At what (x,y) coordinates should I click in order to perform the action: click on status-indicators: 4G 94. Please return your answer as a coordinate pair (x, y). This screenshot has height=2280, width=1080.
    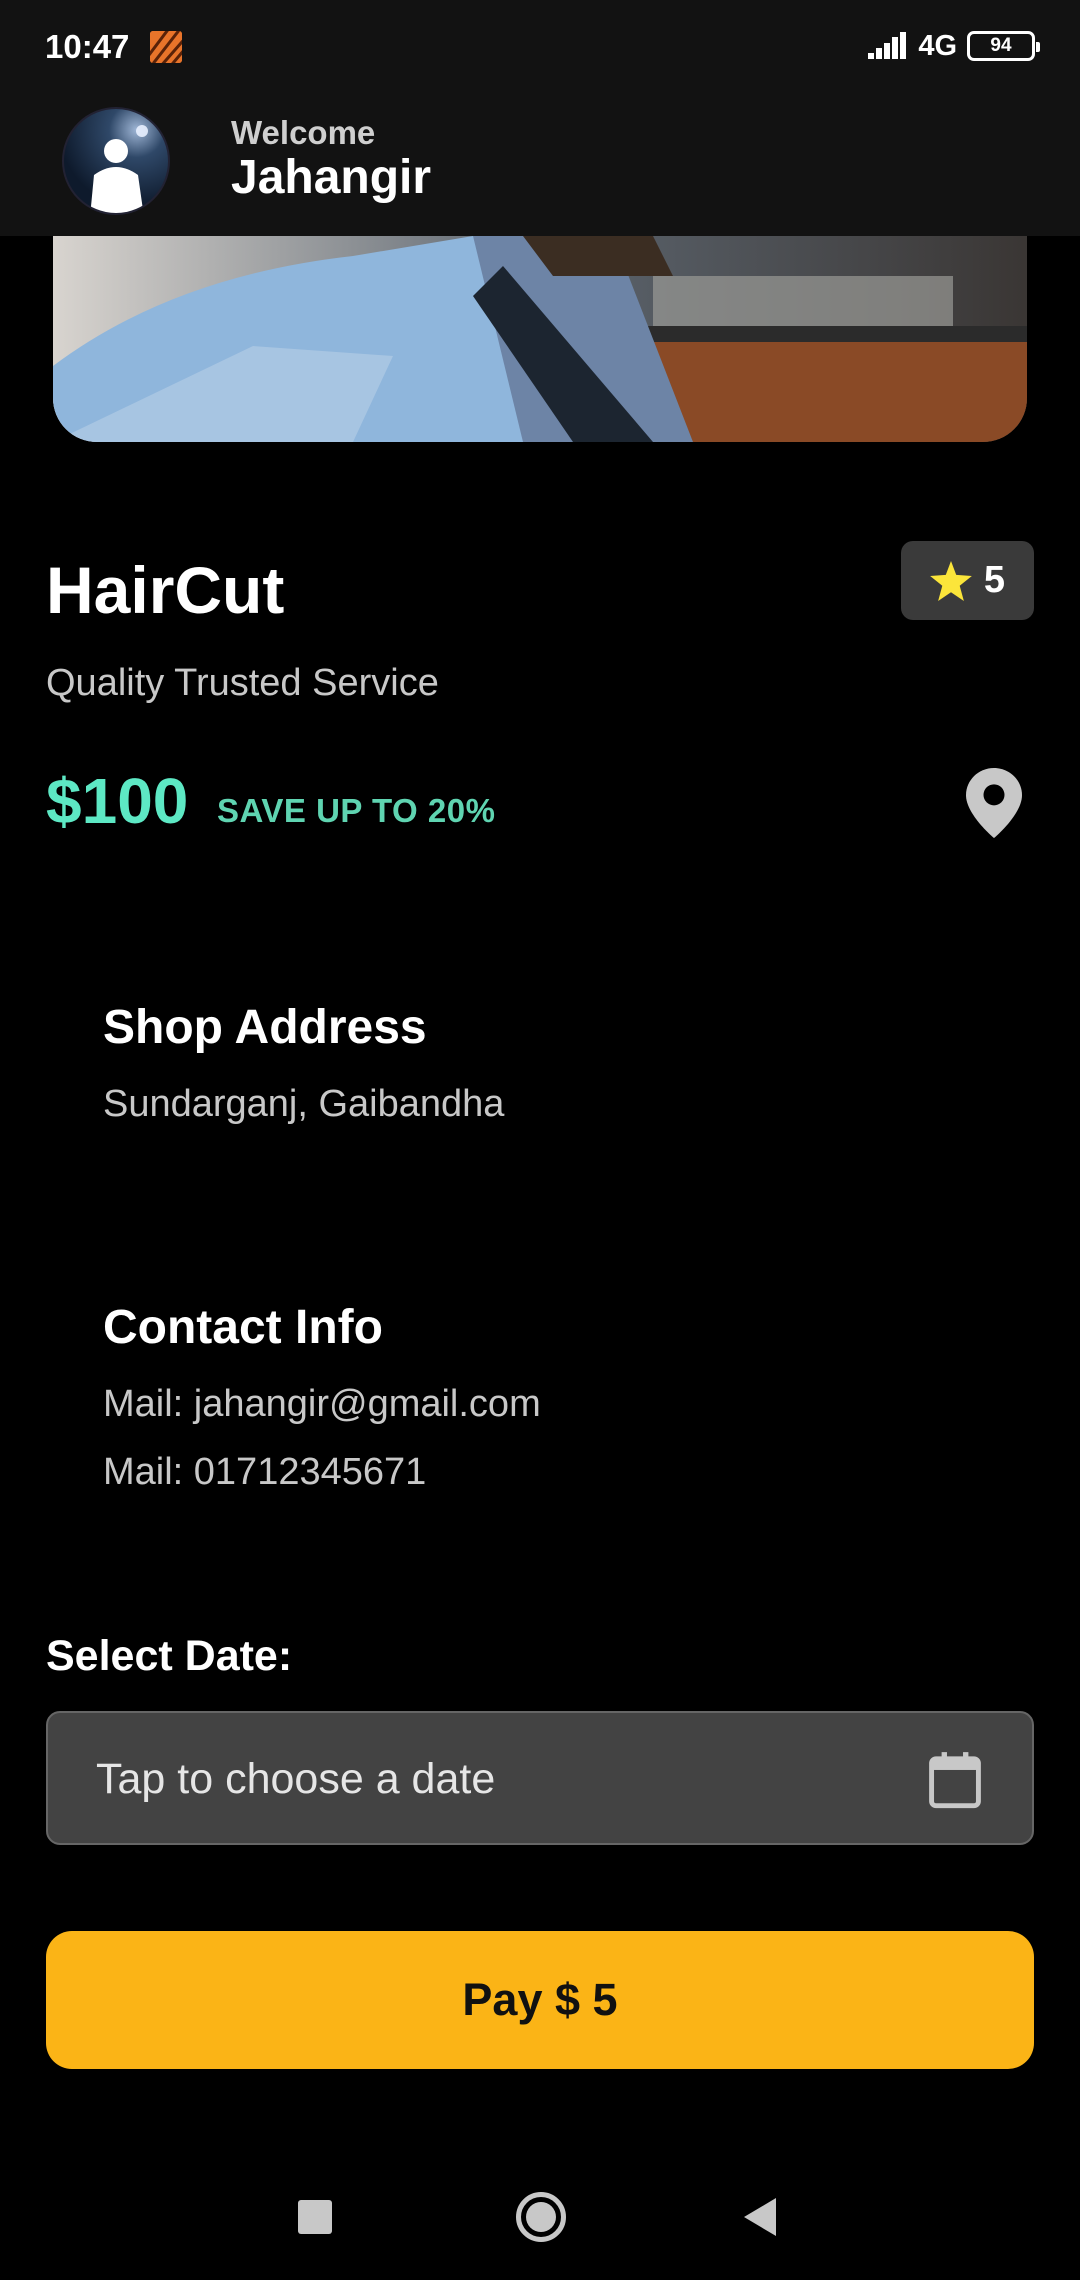
    Looking at the image, I should click on (954, 46).